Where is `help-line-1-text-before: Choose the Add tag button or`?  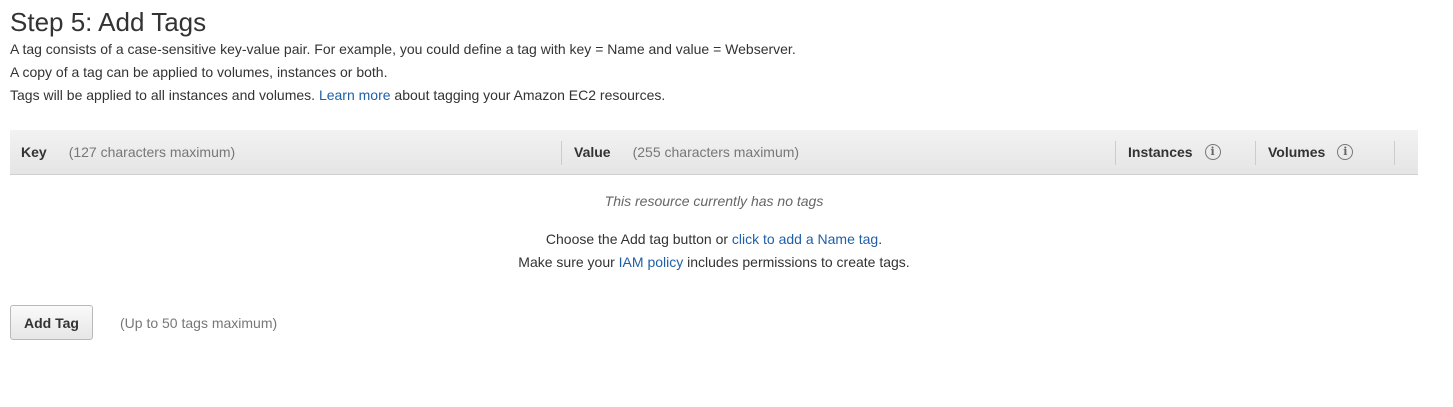
help-line-1-text-before: Choose the Add tag button or is located at coordinates (638, 239).